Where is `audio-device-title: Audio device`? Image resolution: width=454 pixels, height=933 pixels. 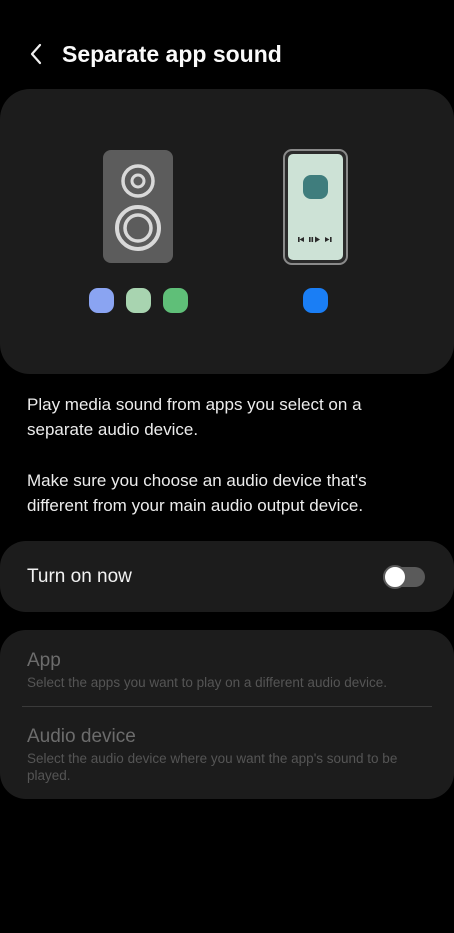 audio-device-title: Audio device is located at coordinates (81, 736).